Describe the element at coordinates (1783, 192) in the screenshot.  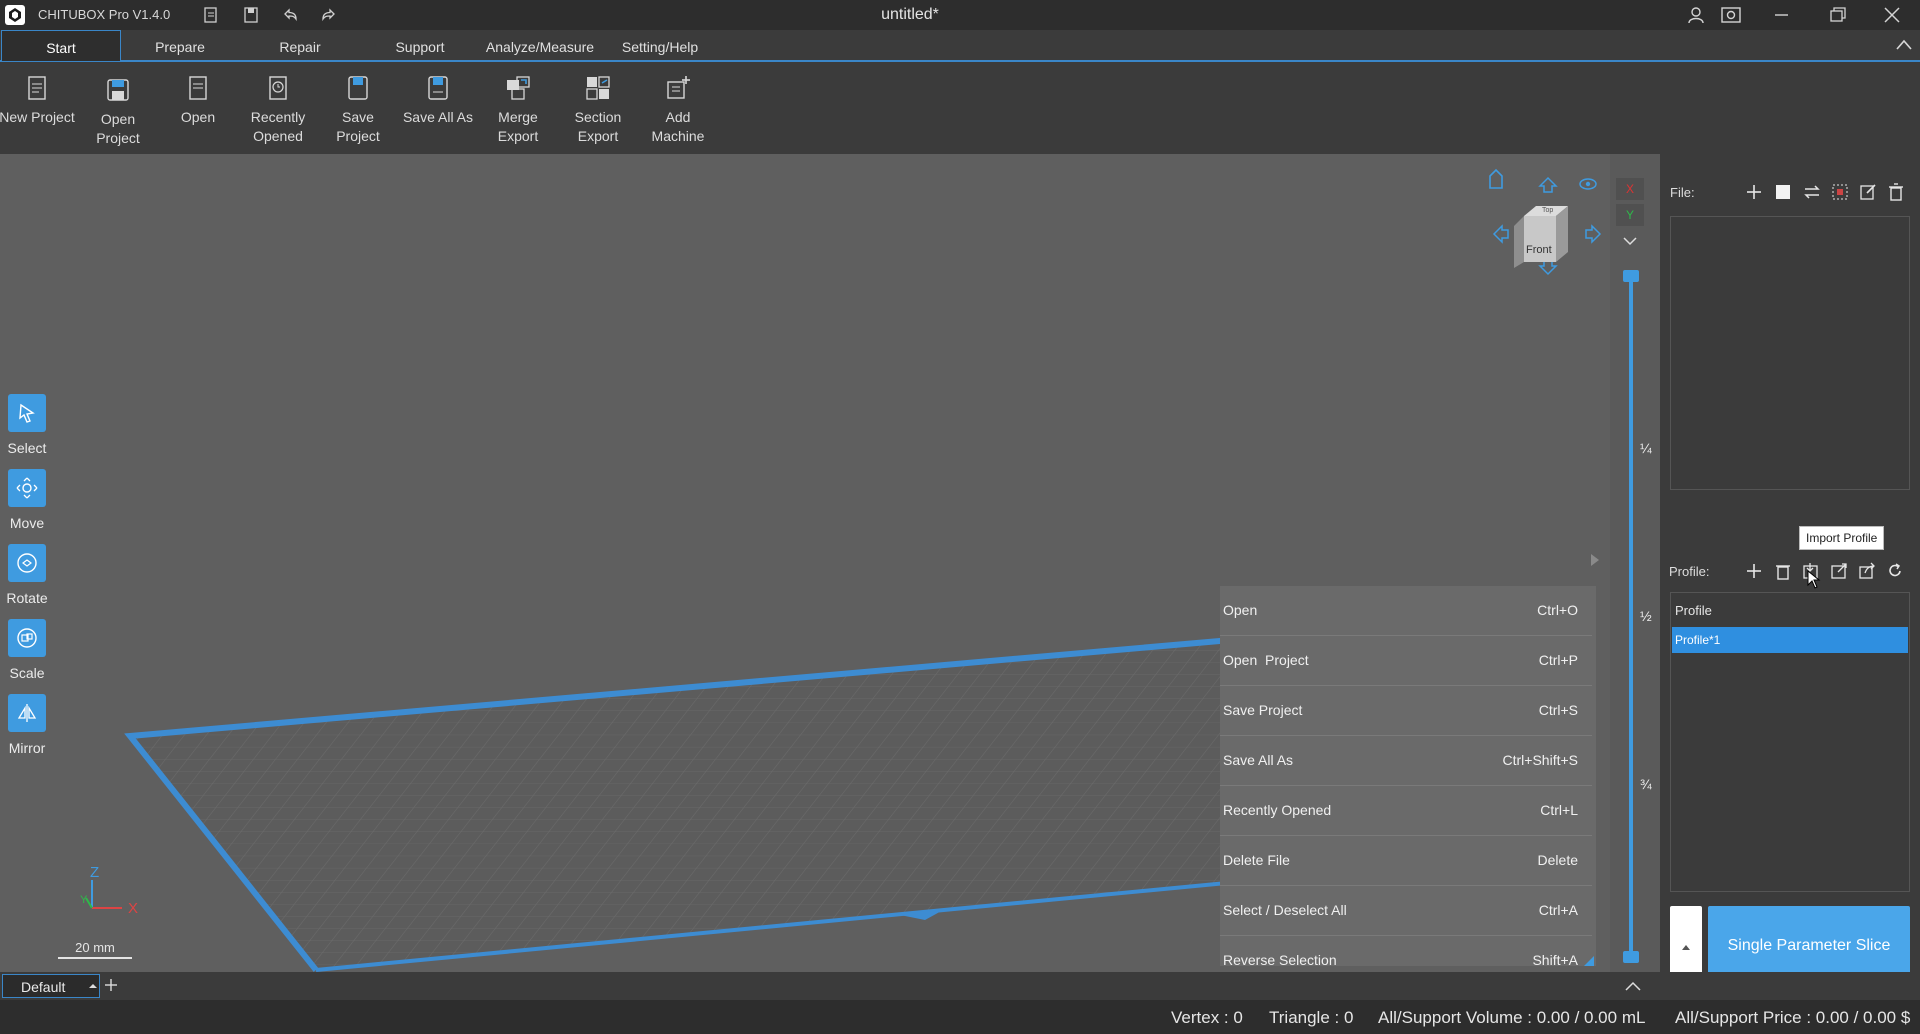
I see `select-all-files-icon` at that location.